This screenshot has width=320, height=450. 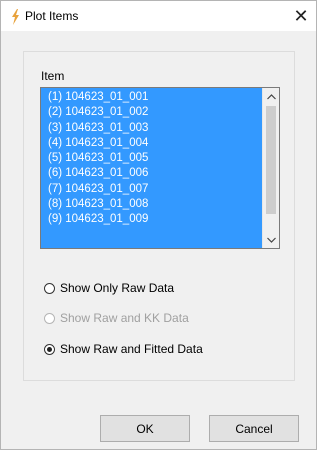 I want to click on cancel-button: Cancel, so click(x=254, y=428).